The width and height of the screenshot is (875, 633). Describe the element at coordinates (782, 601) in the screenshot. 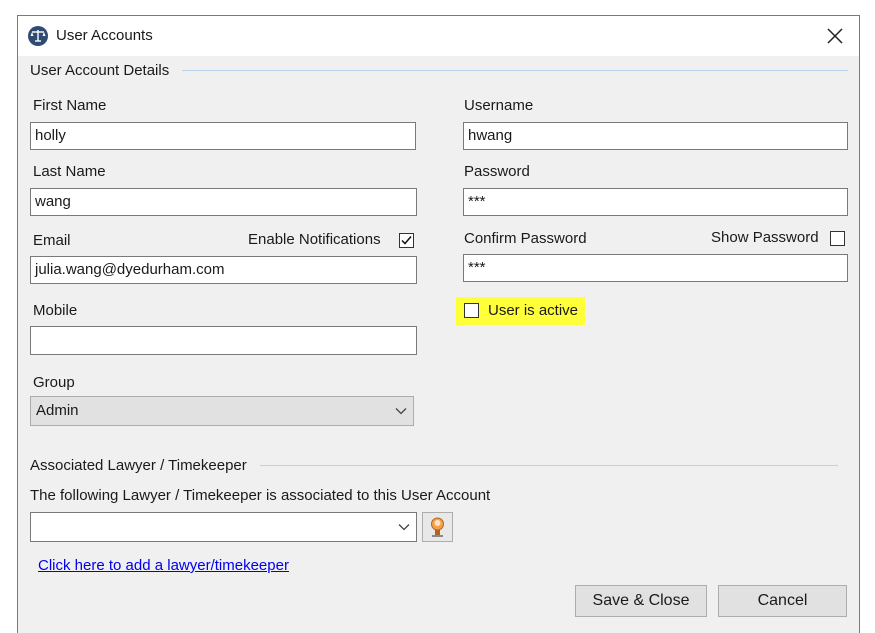

I see `cancel-button: Cancel` at that location.